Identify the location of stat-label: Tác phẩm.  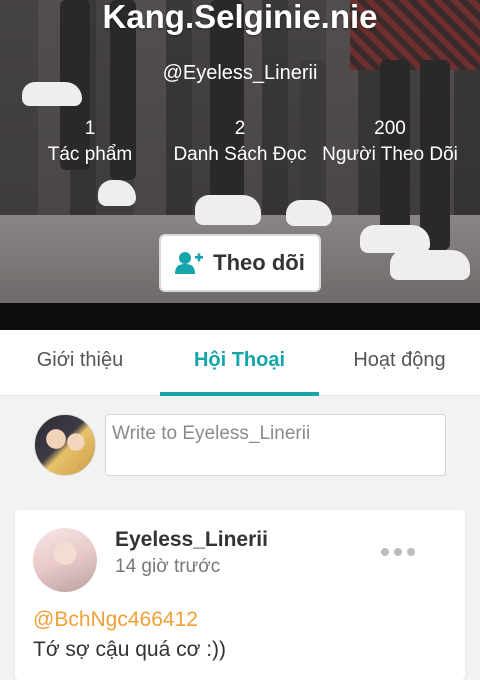
(90, 154).